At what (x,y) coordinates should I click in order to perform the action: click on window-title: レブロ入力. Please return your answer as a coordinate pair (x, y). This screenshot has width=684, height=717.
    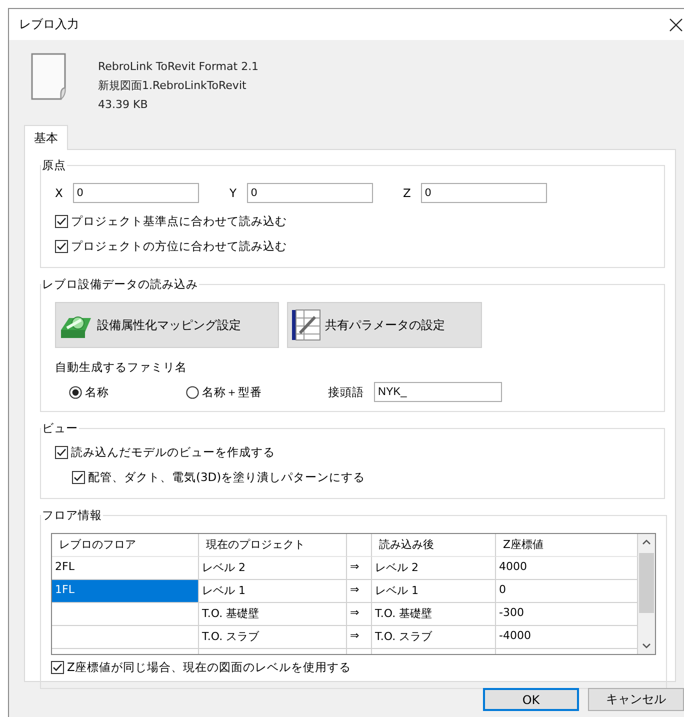
    Looking at the image, I should click on (49, 24).